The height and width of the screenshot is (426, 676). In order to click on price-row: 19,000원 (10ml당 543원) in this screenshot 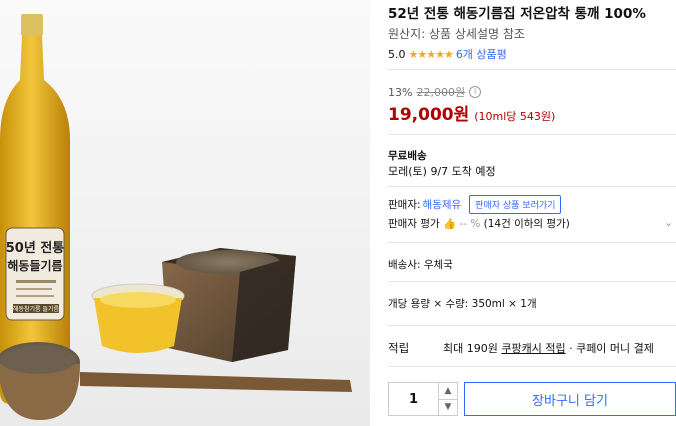, I will do `click(471, 112)`.